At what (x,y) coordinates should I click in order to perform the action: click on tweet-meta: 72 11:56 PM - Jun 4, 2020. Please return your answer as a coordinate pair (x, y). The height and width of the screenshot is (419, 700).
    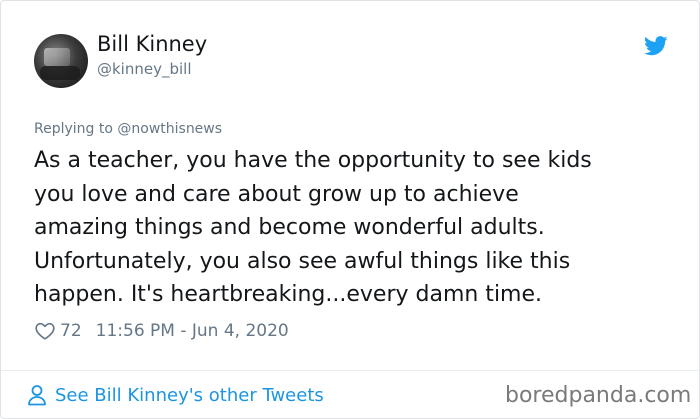
    Looking at the image, I should click on (161, 331).